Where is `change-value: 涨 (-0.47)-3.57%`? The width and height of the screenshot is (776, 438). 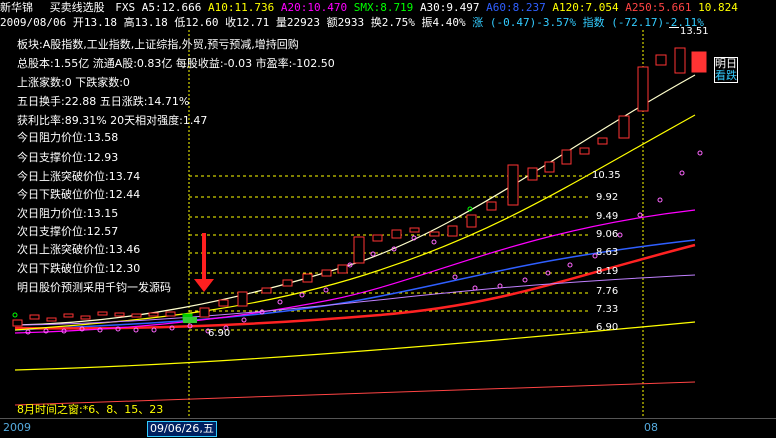 change-value: 涨 (-0.47)-3.57% is located at coordinates (524, 22).